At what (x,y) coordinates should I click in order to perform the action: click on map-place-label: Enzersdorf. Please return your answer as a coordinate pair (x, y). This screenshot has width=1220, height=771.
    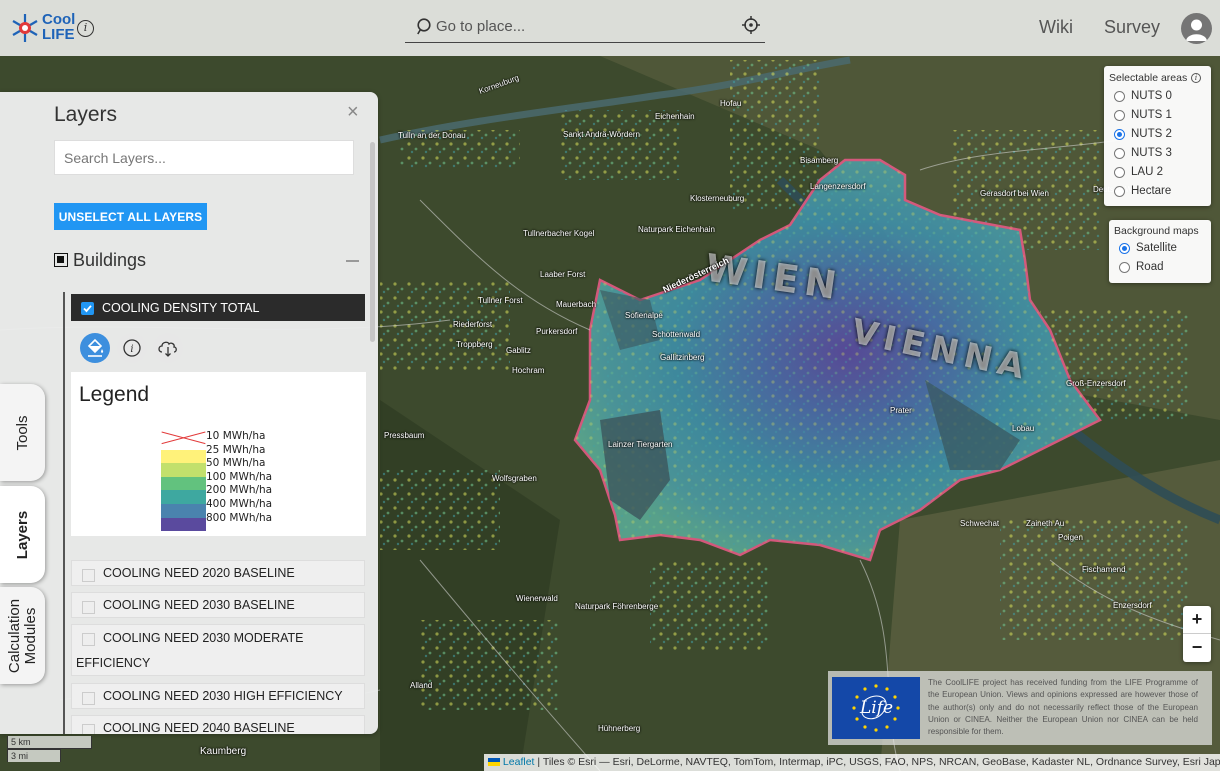
    Looking at the image, I should click on (1132, 605).